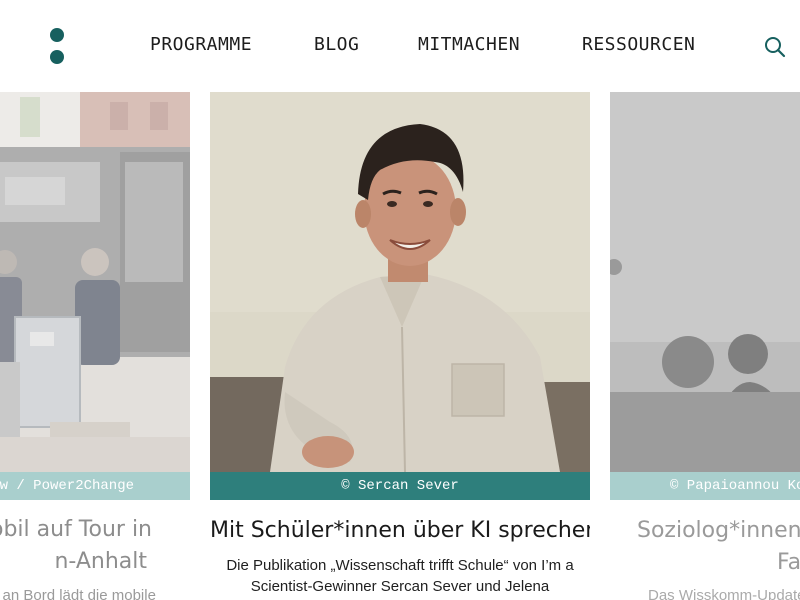  What do you see at coordinates (78, 593) in the screenshot?
I see `card-description: n an Bord lädt die mobile` at bounding box center [78, 593].